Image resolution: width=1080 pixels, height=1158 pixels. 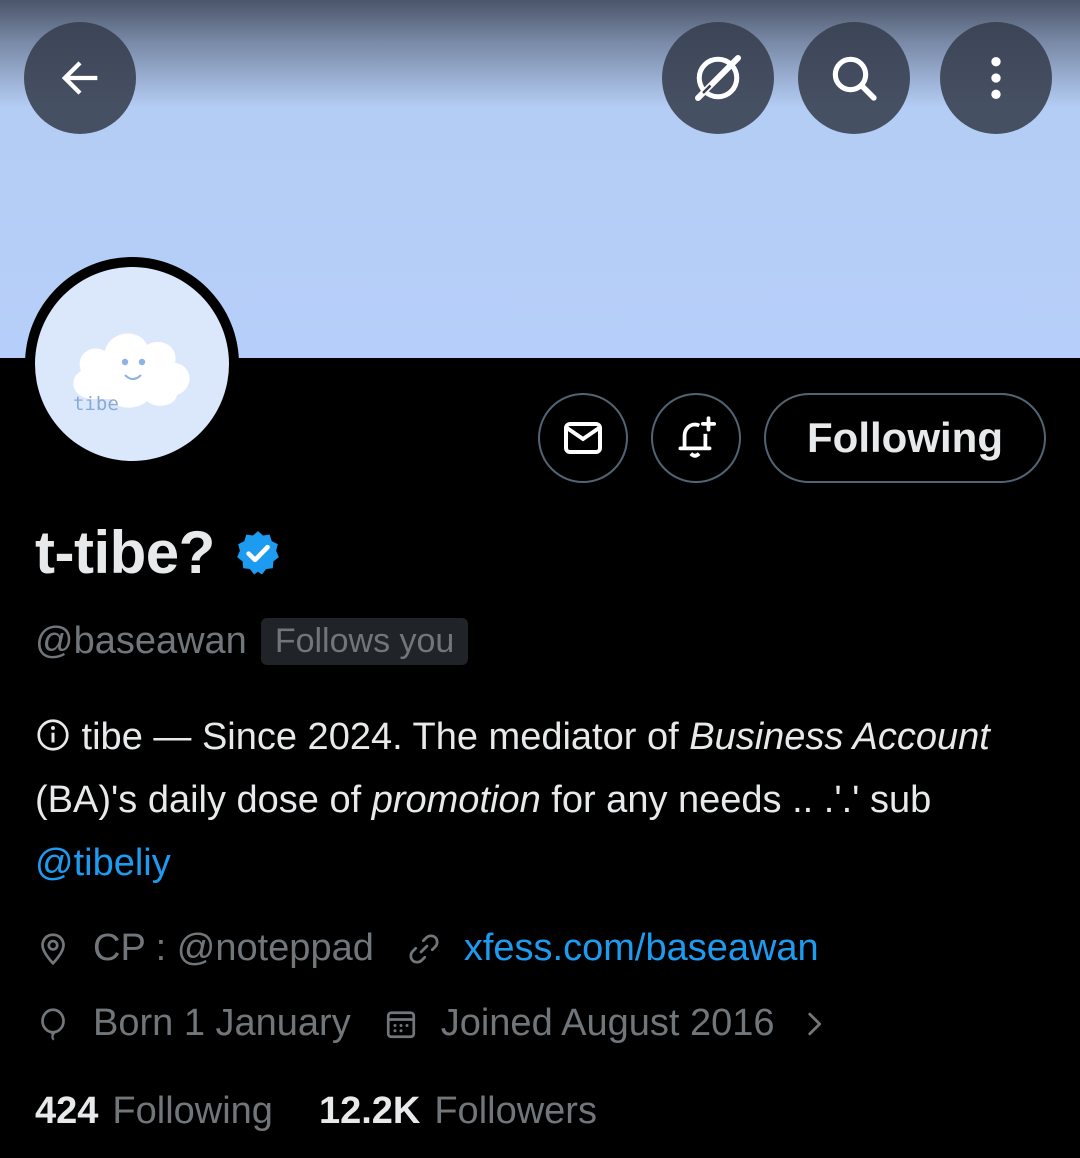 What do you see at coordinates (839, 737) in the screenshot?
I see `bio-emphasis-1: Business Account` at bounding box center [839, 737].